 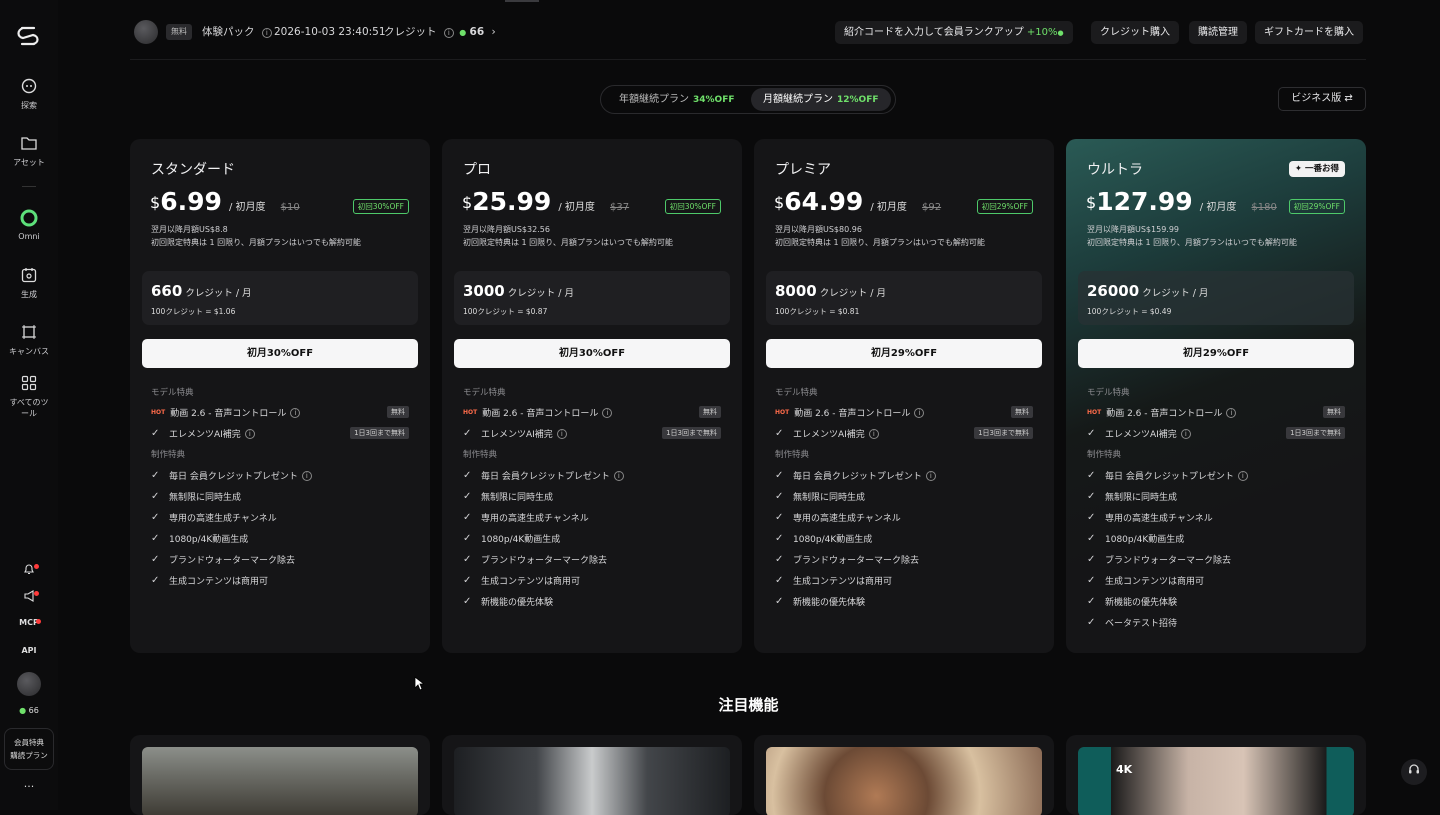 I want to click on api-link: API, so click(x=29, y=650).